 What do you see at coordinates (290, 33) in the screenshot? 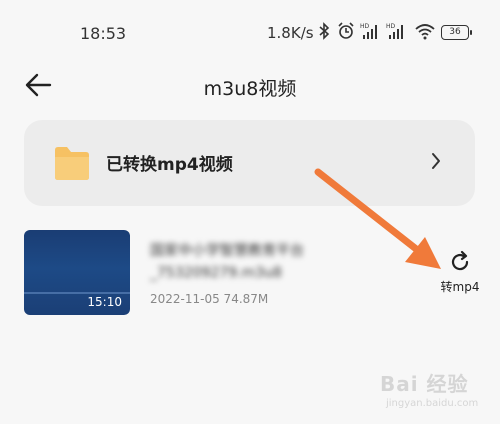
I see `network-speed: 1.8K/s` at bounding box center [290, 33].